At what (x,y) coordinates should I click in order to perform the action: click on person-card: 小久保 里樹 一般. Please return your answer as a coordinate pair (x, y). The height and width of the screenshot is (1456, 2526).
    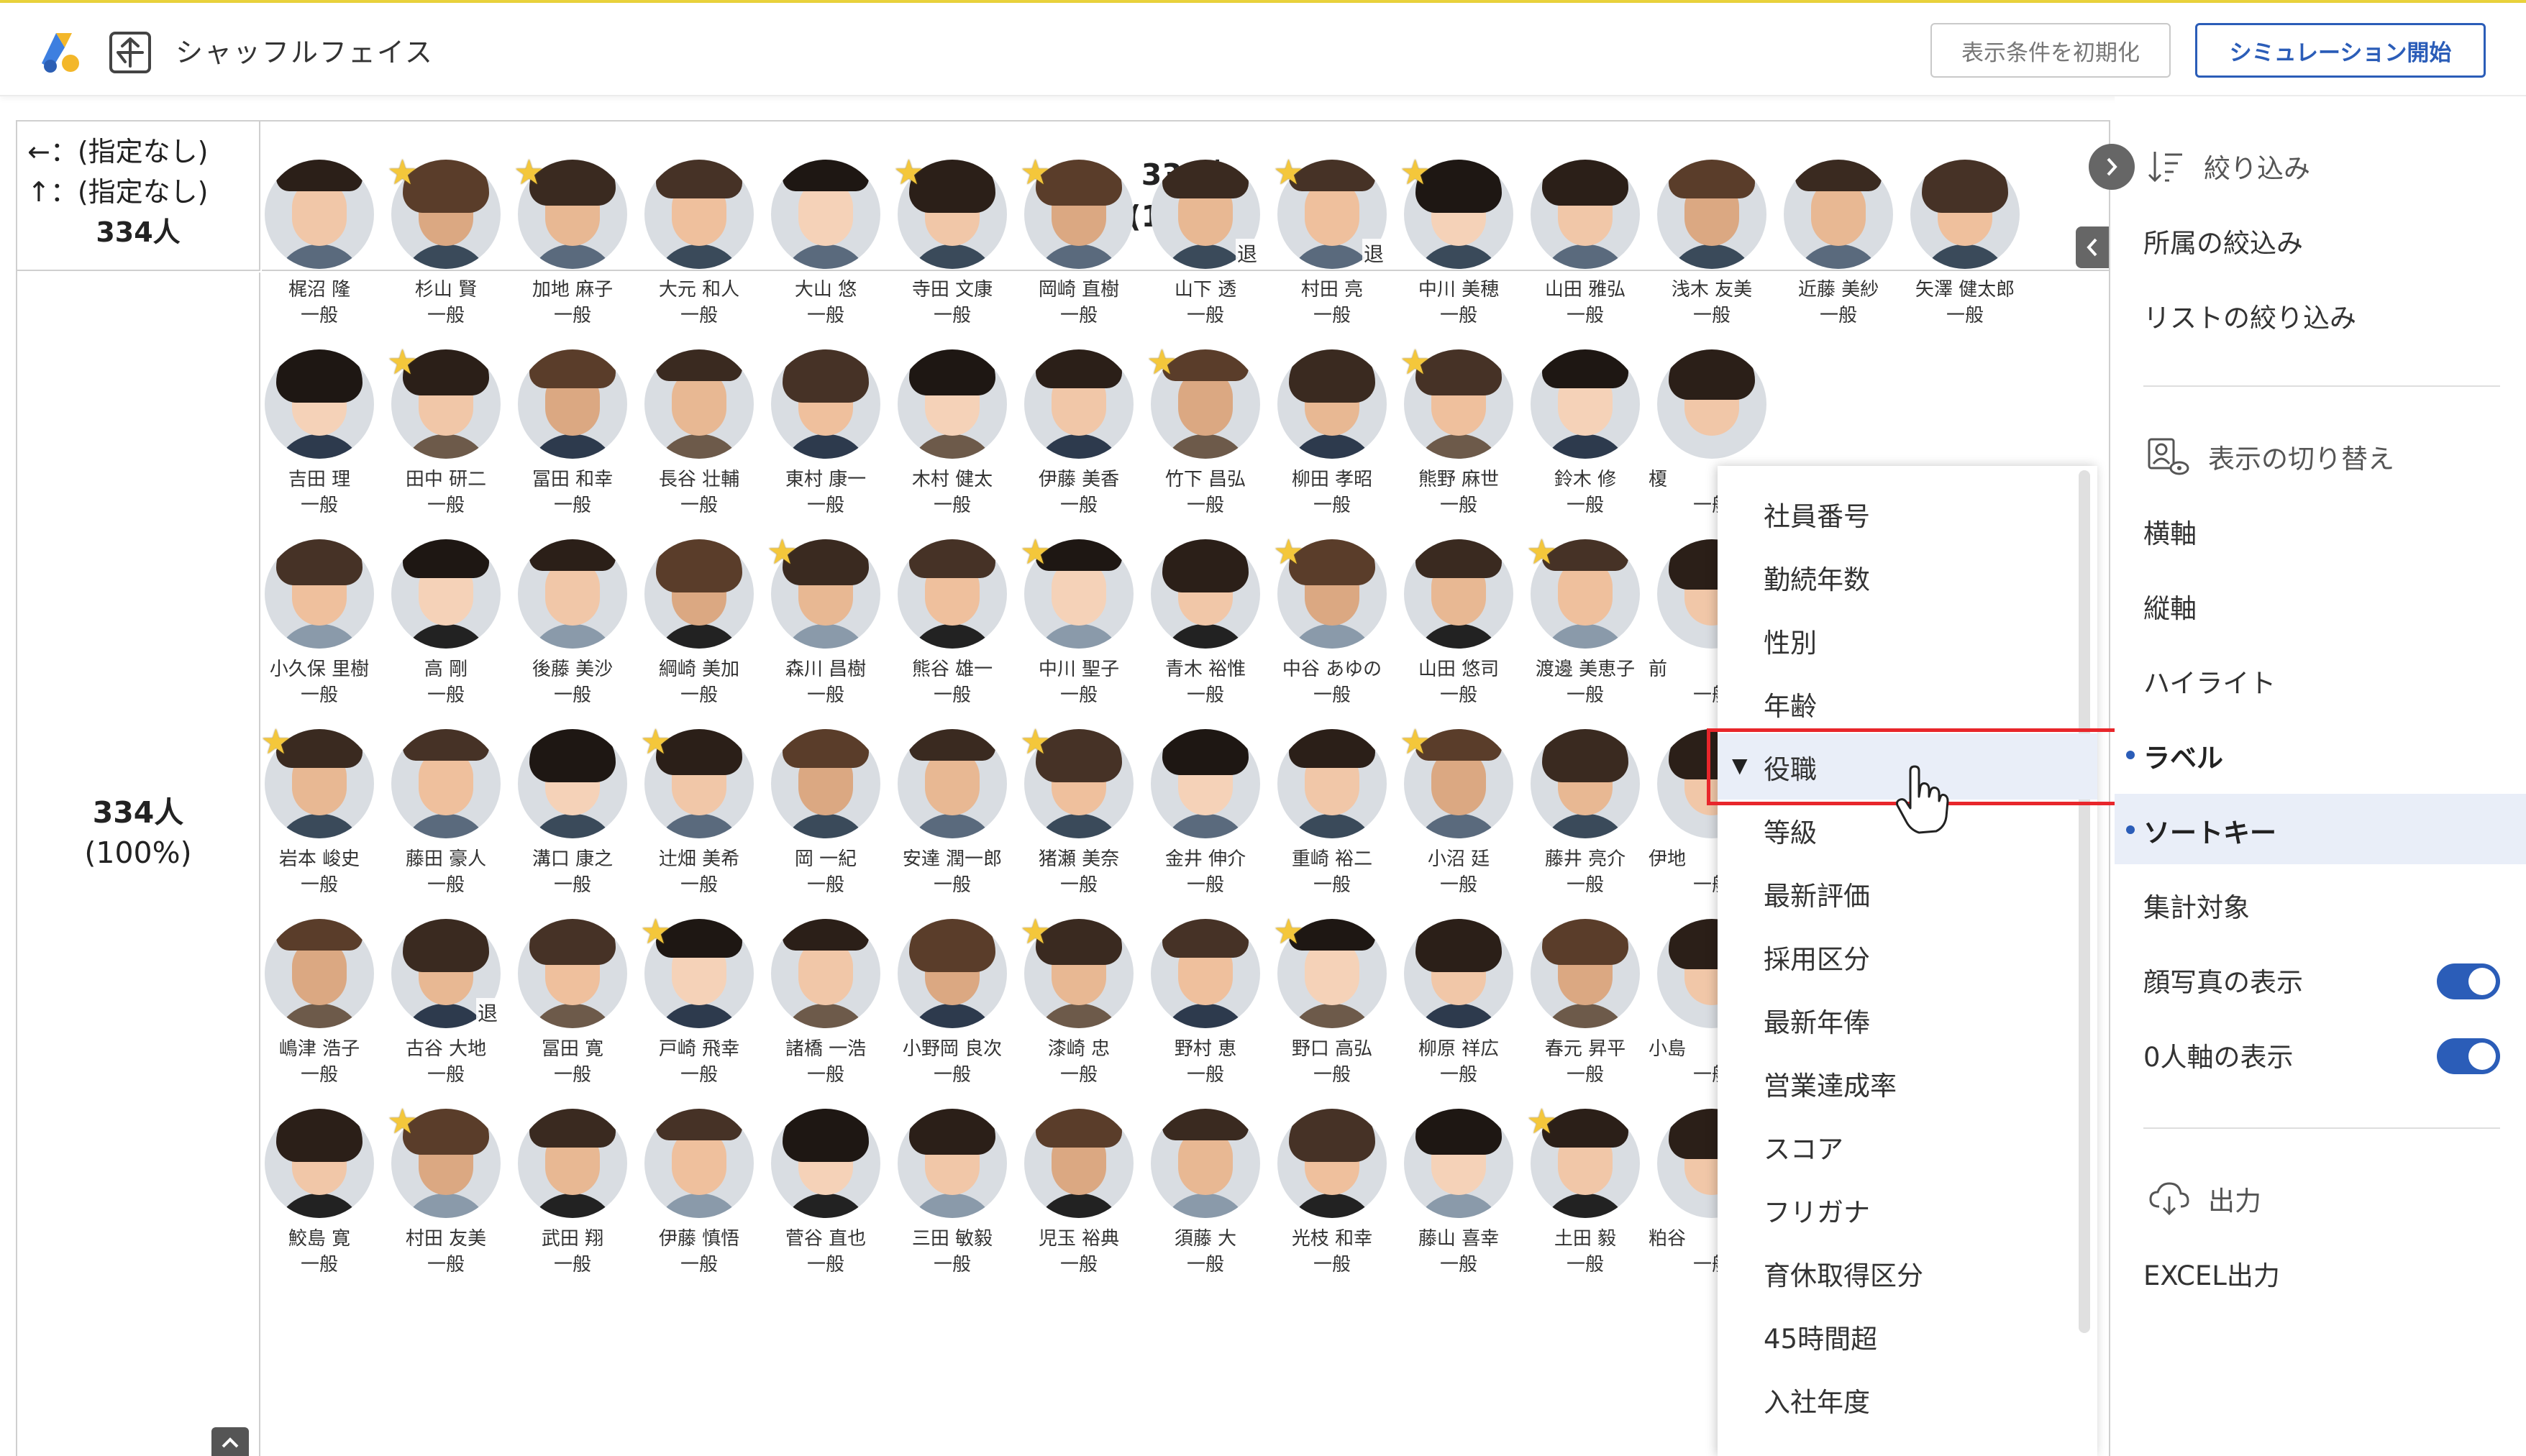
    Looking at the image, I should click on (319, 634).